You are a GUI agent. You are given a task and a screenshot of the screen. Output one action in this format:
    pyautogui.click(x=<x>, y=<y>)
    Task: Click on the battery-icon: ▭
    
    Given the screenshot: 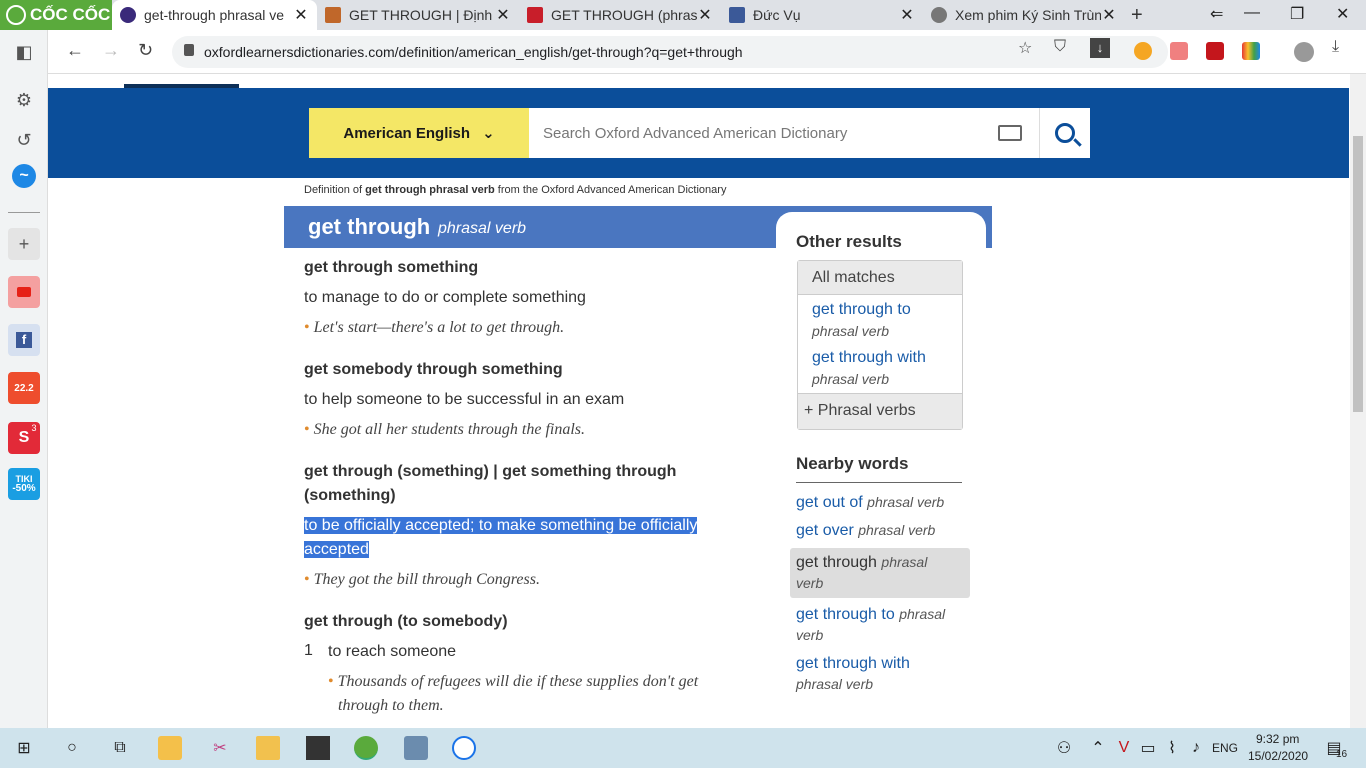 What is the action you would take?
    pyautogui.click(x=1148, y=748)
    